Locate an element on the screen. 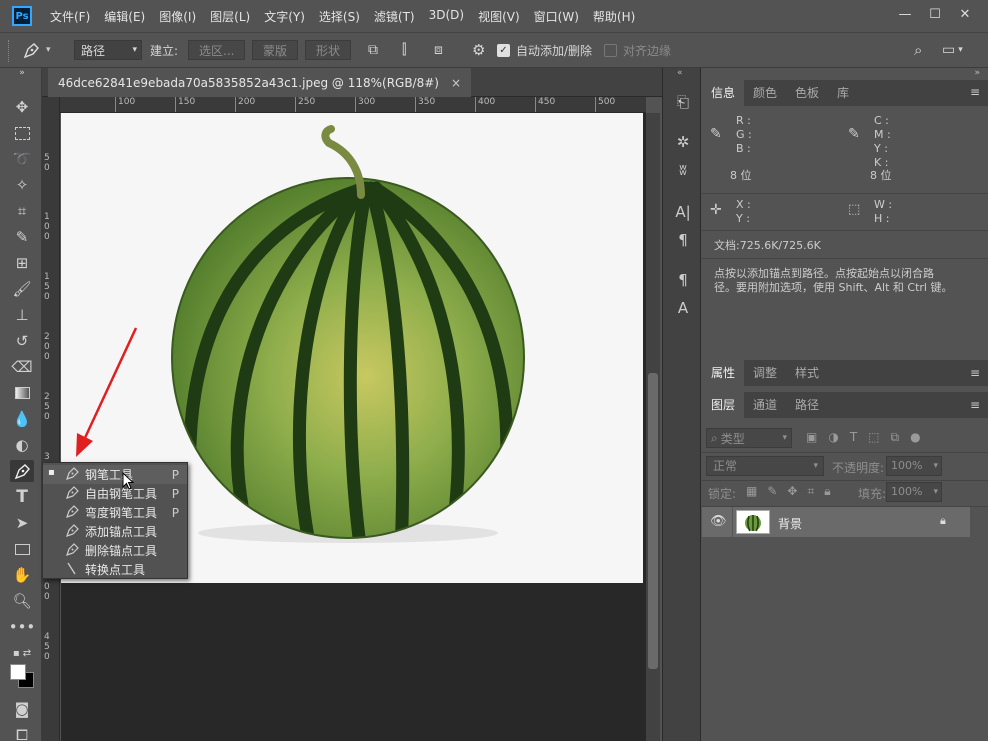 This screenshot has width=988, height=741. flyout-item-add-anchor: 添加锚点工具 is located at coordinates (115, 531).